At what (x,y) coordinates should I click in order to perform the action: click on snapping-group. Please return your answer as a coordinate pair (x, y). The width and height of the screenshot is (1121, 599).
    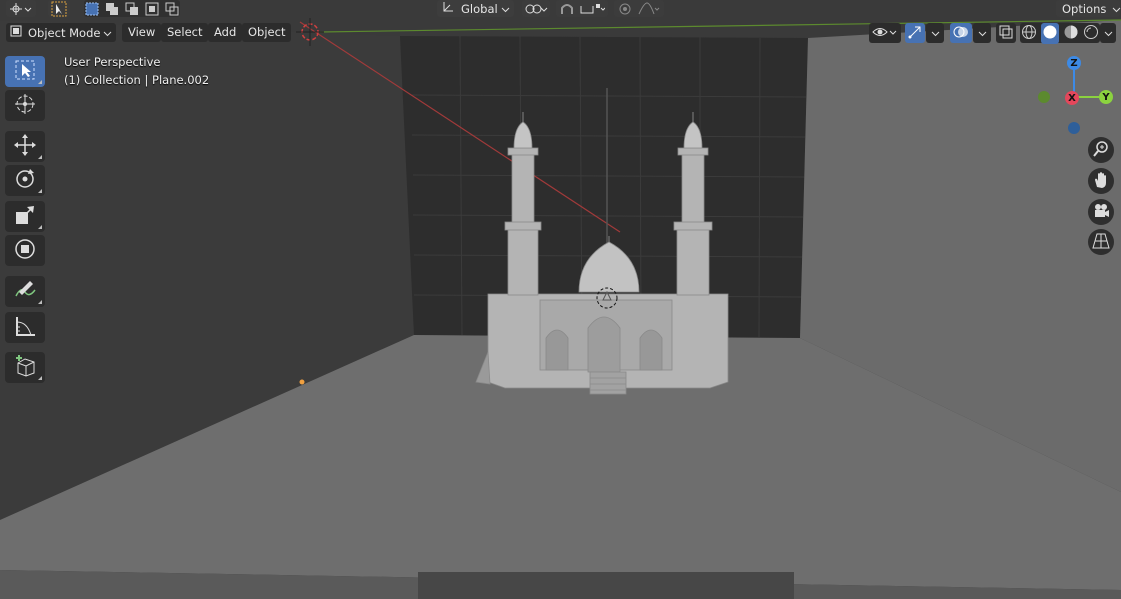
    Looking at the image, I should click on (582, 8).